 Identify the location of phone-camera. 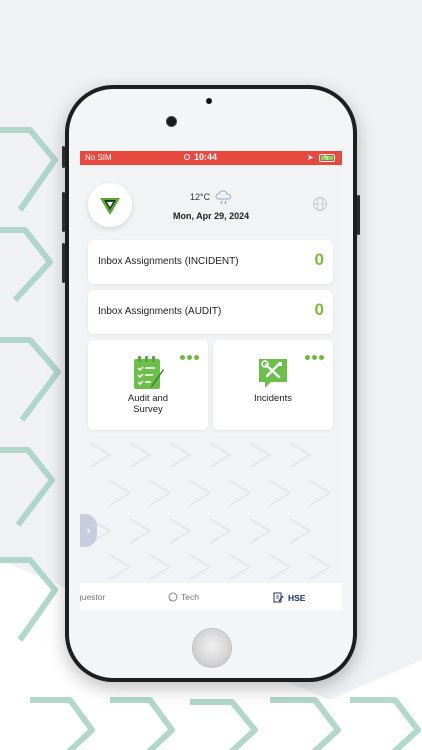
(171, 121).